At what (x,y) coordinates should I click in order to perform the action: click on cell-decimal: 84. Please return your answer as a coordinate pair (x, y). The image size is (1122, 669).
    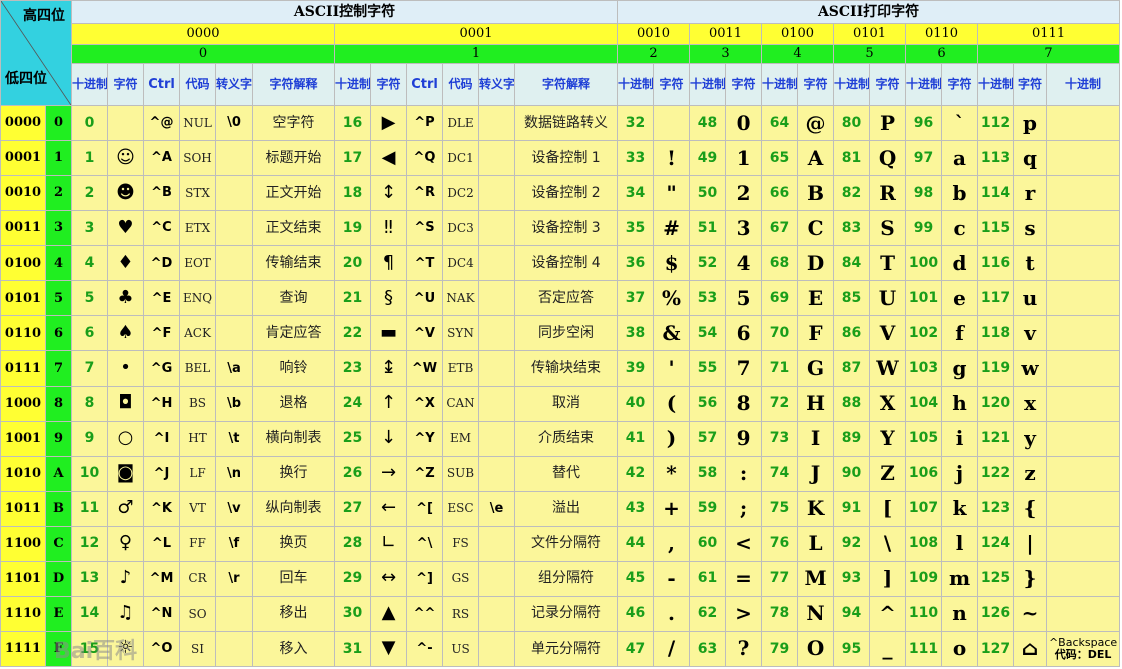
    Looking at the image, I should click on (852, 263).